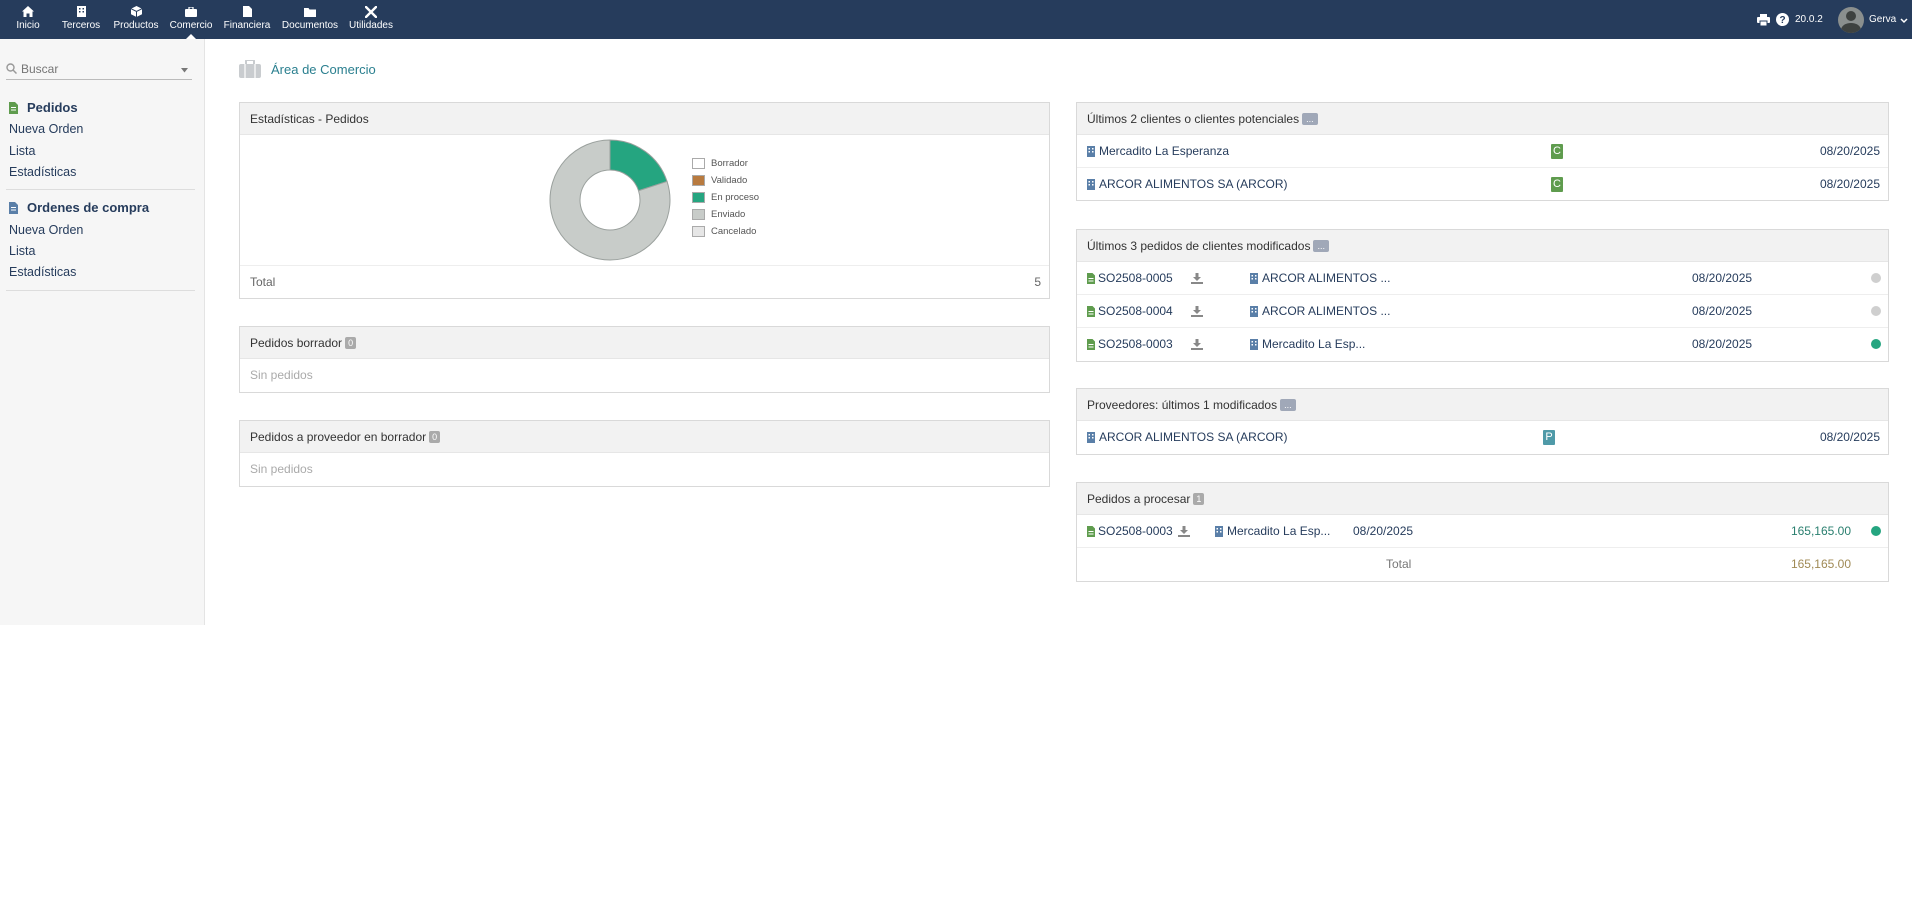 Image resolution: width=1912 pixels, height=901 pixels. I want to click on chevron-down-icon, so click(1904, 20).